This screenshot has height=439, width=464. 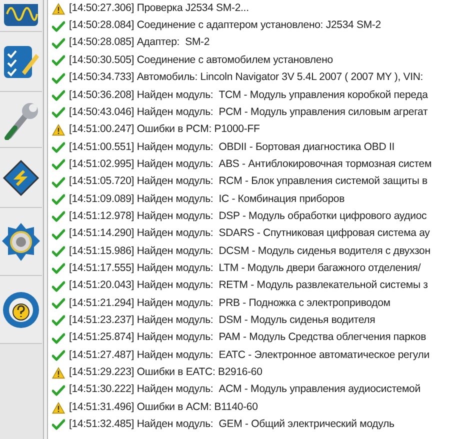 I want to click on log-entry: [14:50:30.505] Соединение с автомобилем установлено, so click(x=201, y=60).